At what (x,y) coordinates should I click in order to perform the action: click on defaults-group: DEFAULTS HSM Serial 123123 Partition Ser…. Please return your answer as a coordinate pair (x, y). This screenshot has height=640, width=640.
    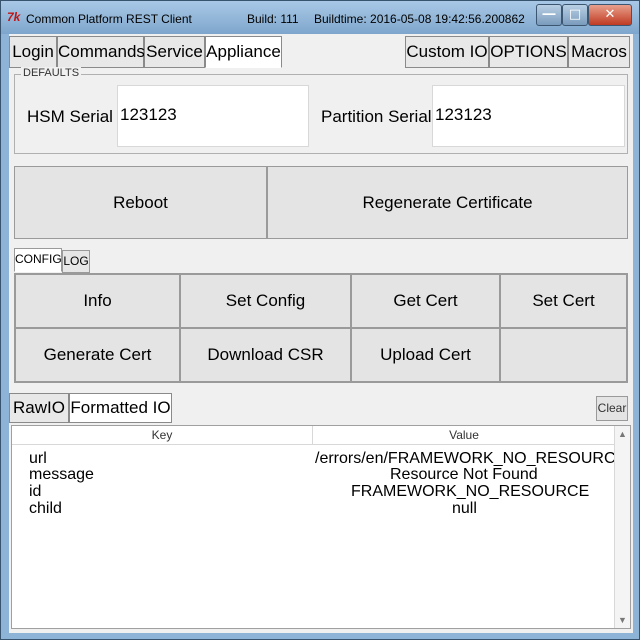
    Looking at the image, I should click on (321, 110).